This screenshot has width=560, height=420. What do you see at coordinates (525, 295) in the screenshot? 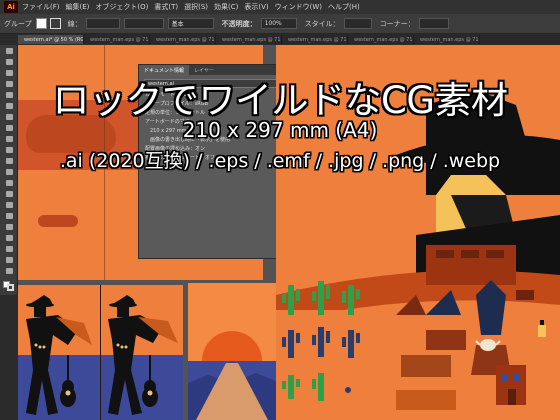
I see `wood-sign` at bounding box center [525, 295].